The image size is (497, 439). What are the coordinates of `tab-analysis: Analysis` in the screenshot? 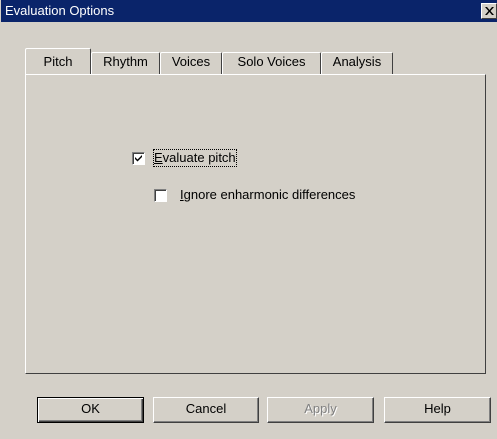 It's located at (357, 63).